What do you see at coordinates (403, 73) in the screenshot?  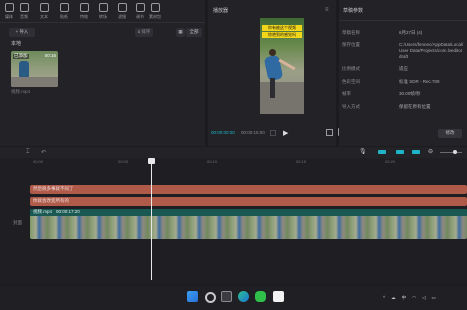 I see `properties-panel` at bounding box center [403, 73].